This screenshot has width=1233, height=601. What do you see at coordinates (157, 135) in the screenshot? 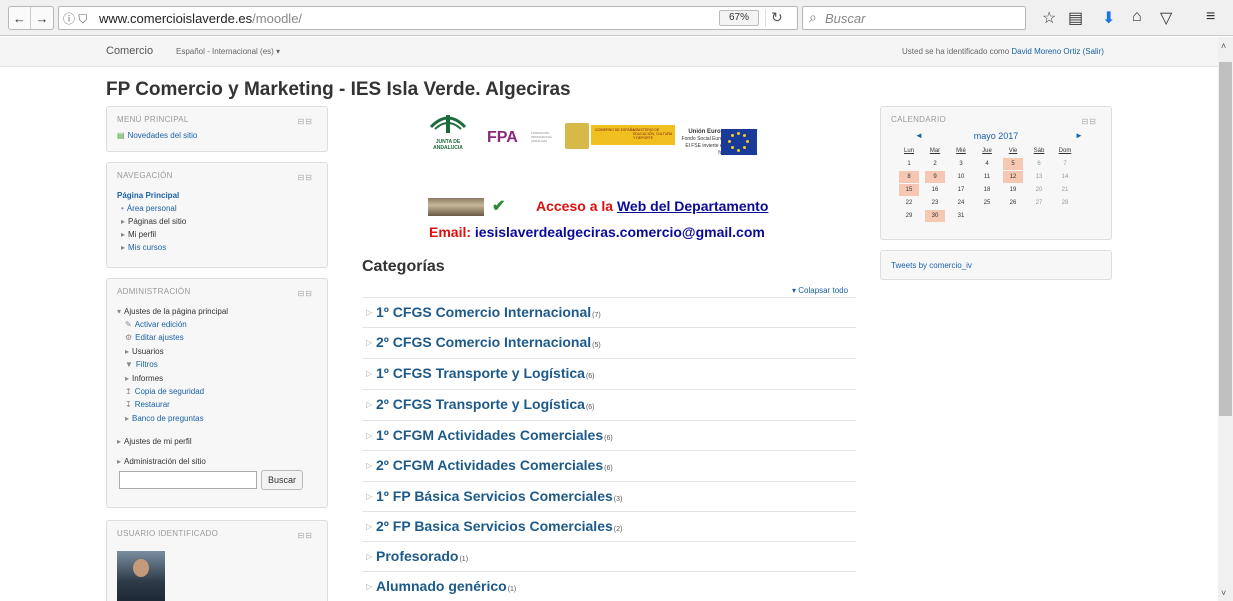
I see `news-link: ▤ Novedades del sitio` at bounding box center [157, 135].